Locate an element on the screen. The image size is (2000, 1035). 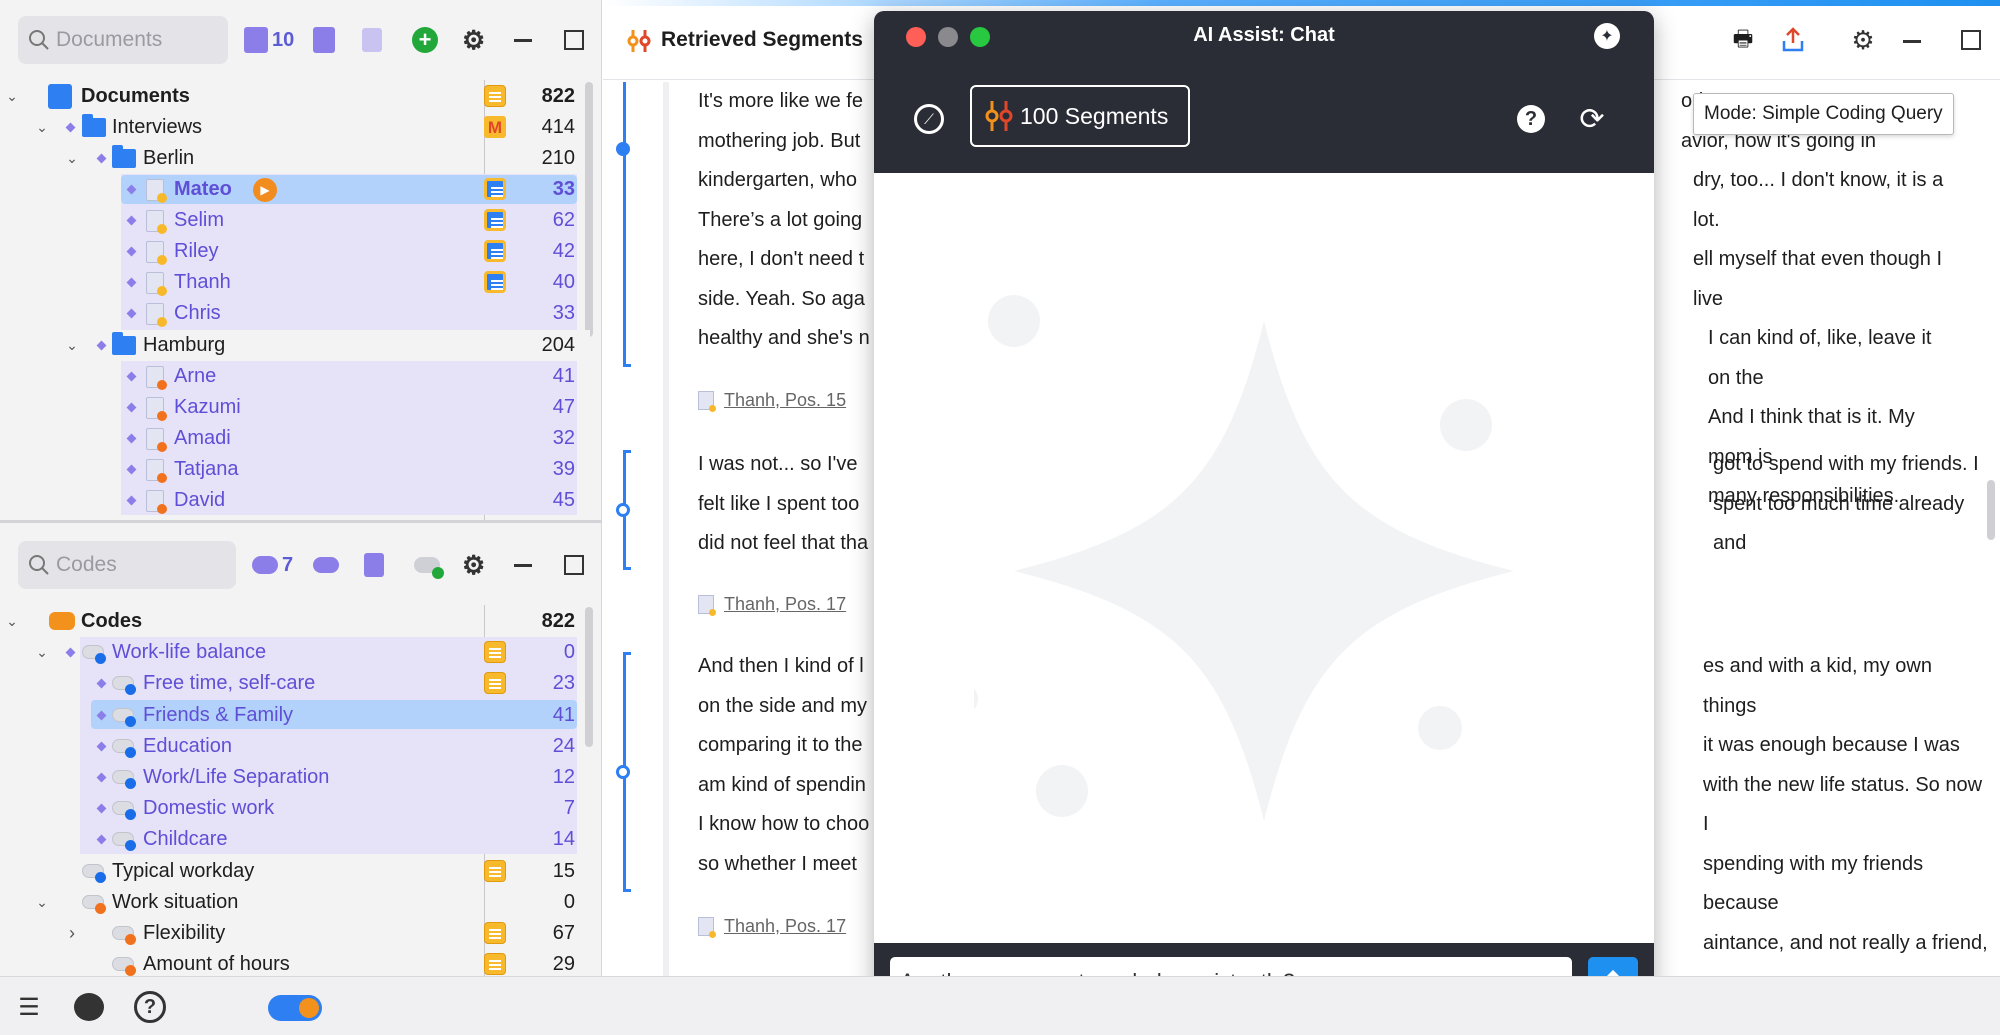
history-button: ⟋ is located at coordinates (929, 119).